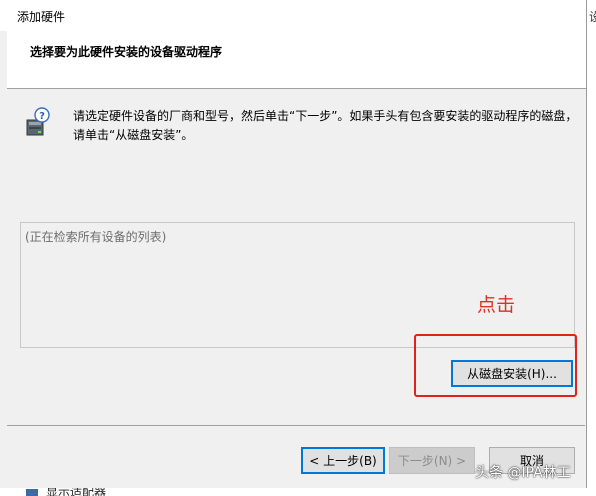 This screenshot has width=596, height=496. Describe the element at coordinates (293, 492) in the screenshot. I see `background-tree-item: 显示适配器` at that location.